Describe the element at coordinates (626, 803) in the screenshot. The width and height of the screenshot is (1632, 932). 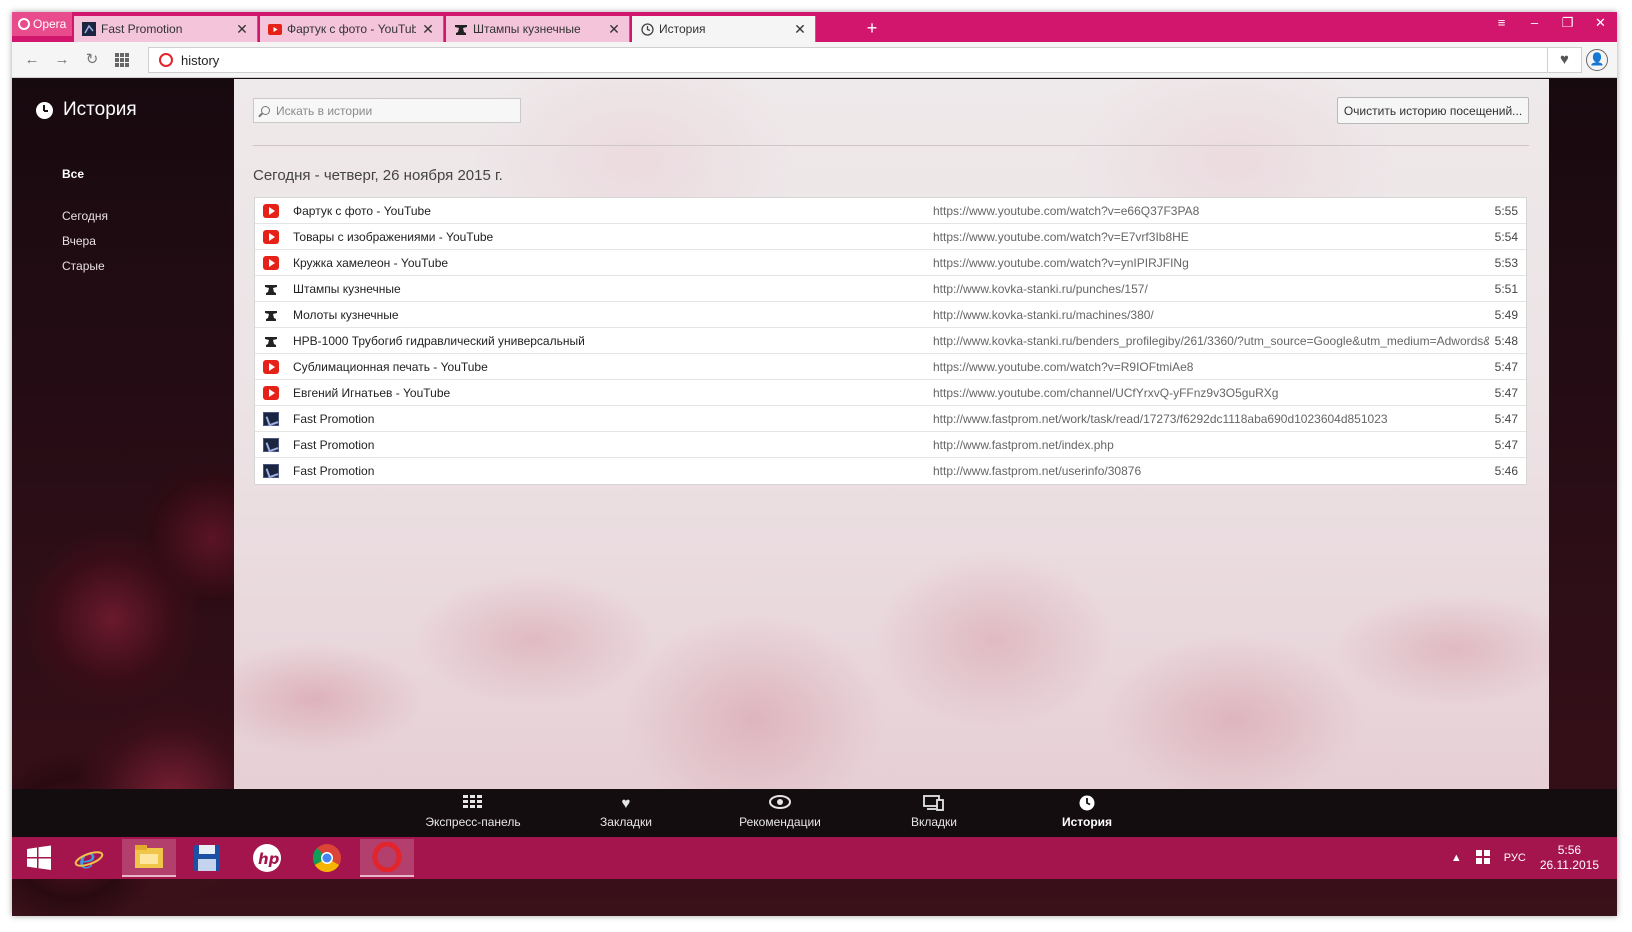
I see `heart-icon: ♥` at that location.